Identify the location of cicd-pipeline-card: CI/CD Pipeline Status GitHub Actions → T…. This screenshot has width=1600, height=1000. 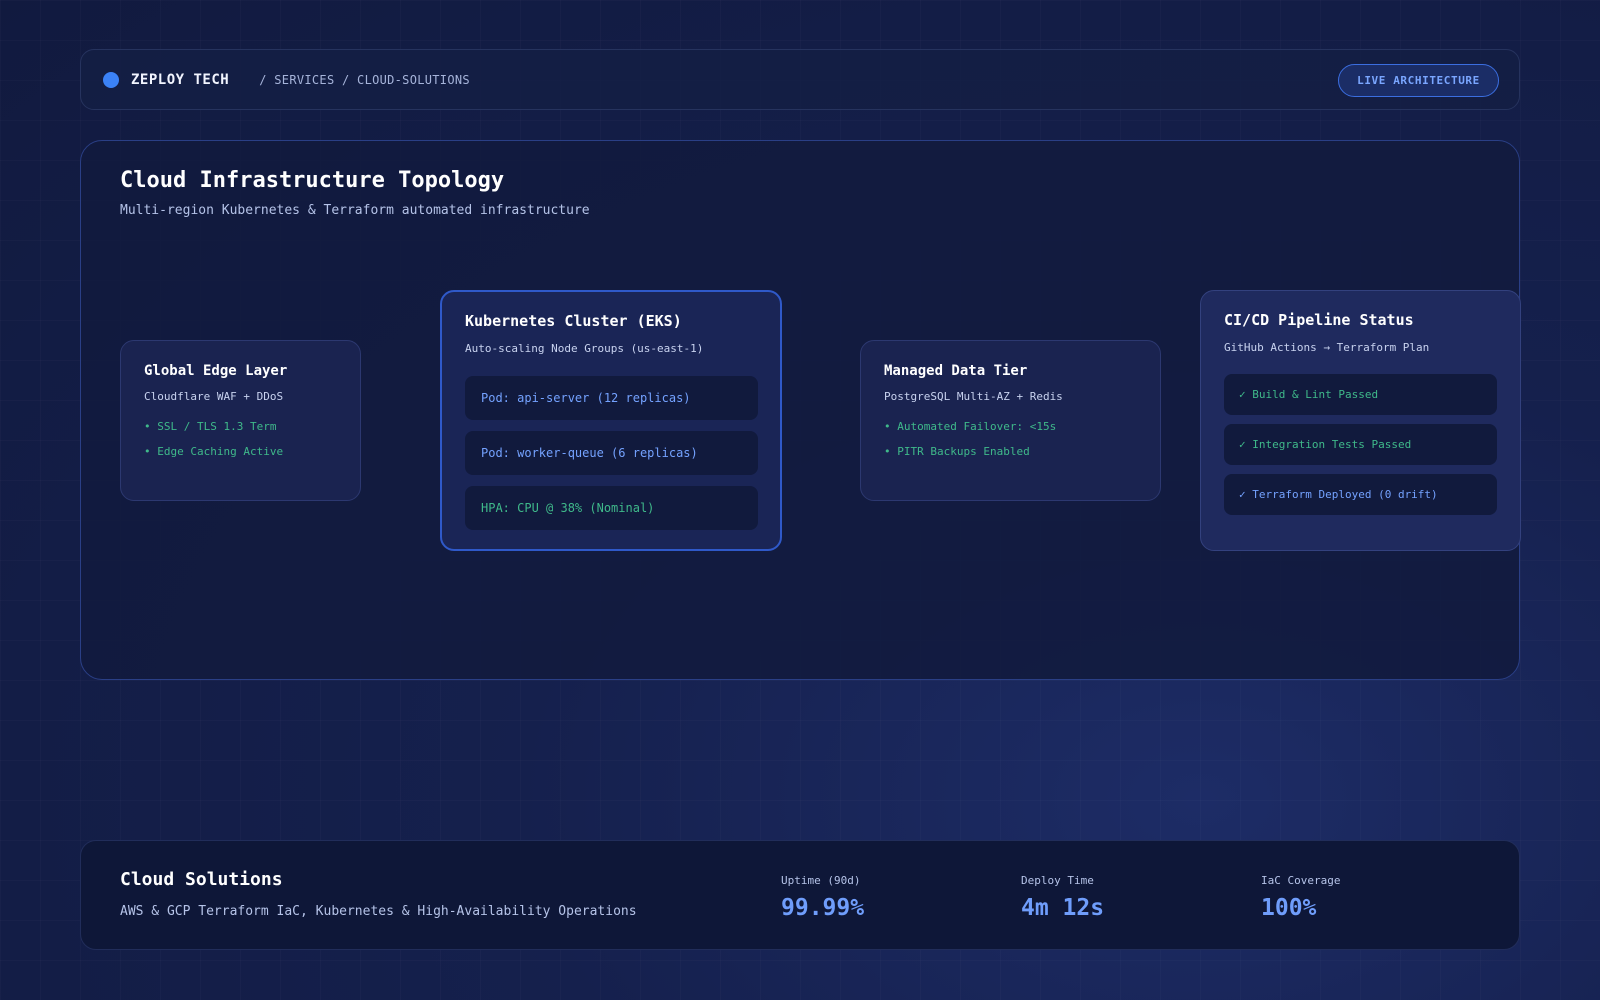
(1360, 420).